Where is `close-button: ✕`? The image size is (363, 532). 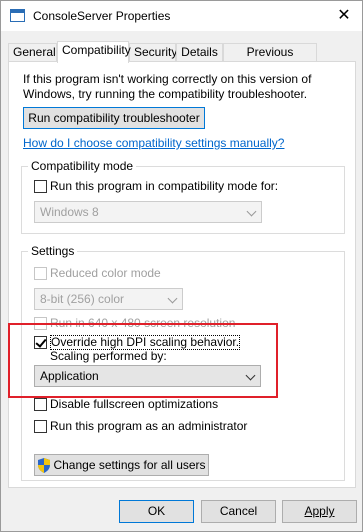
close-button: ✕ is located at coordinates (344, 16).